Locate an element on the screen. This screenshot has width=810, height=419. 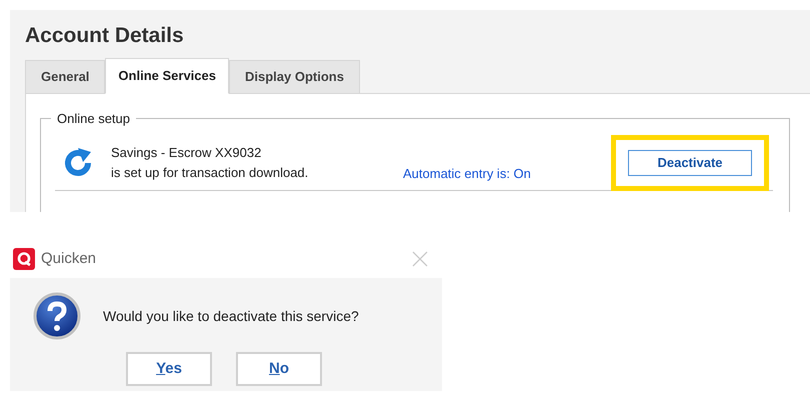
tab: General is located at coordinates (65, 77).